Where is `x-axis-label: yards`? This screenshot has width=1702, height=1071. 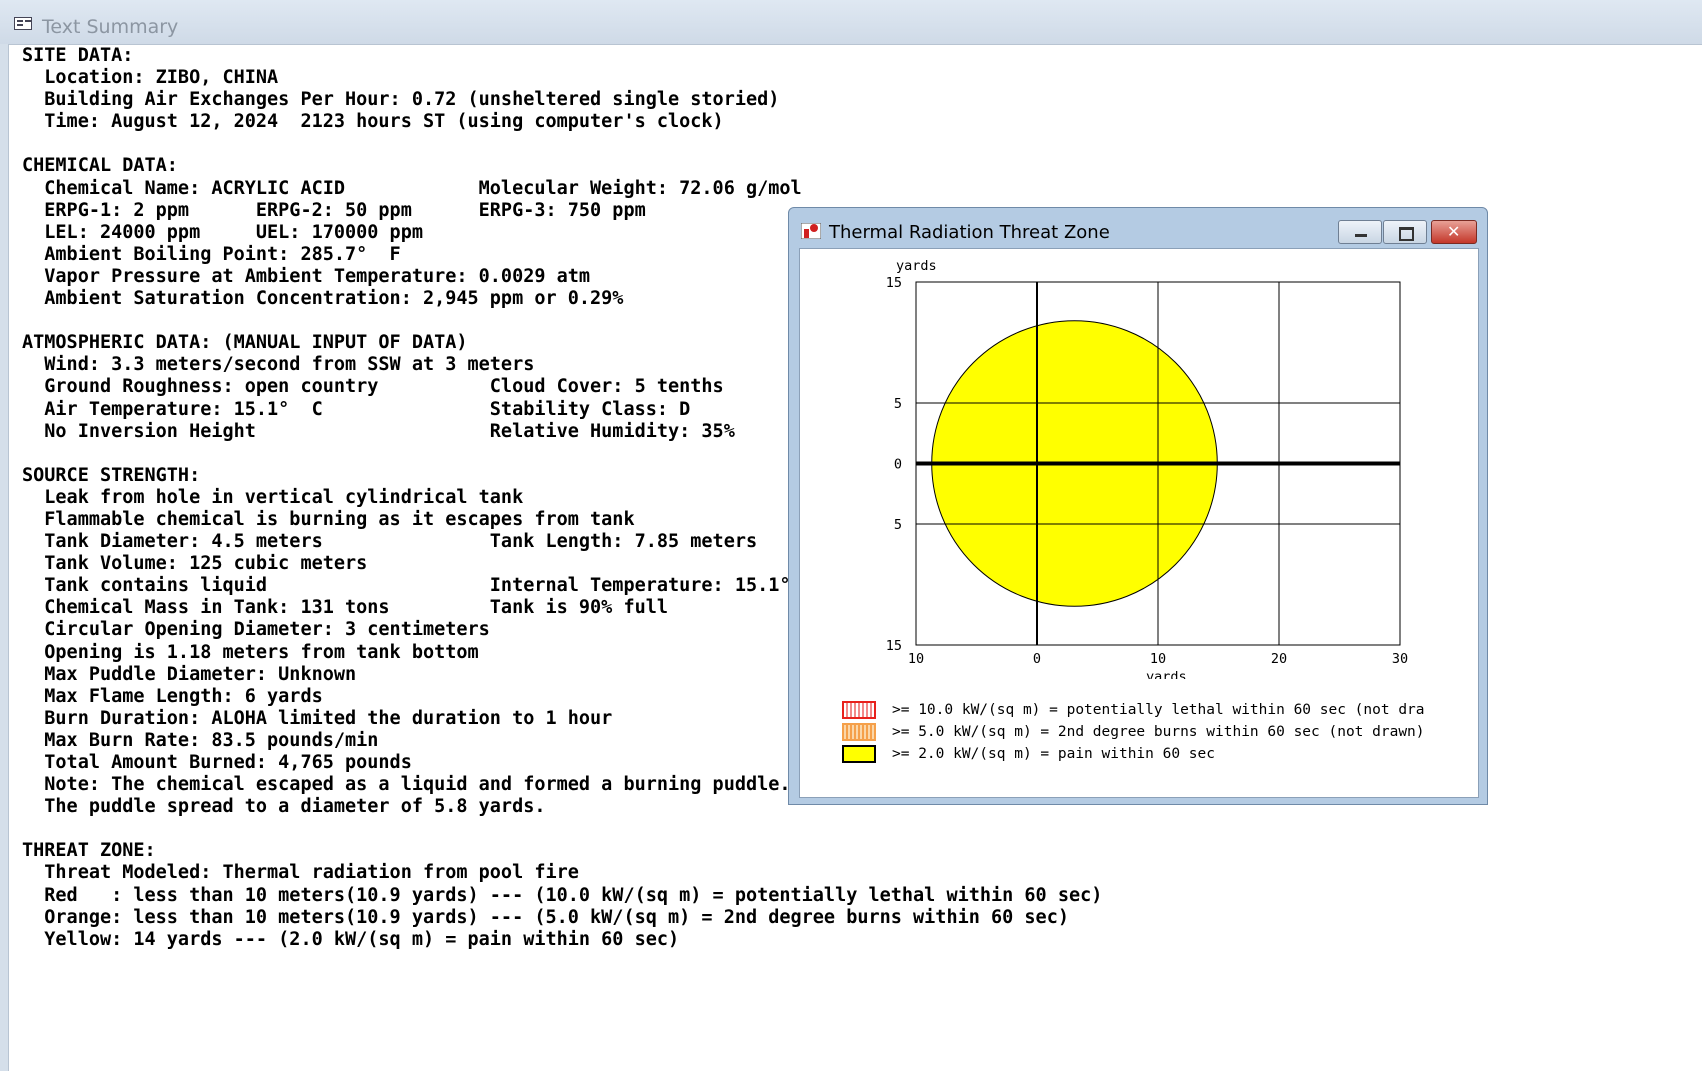
x-axis-label: yards is located at coordinates (1166, 674).